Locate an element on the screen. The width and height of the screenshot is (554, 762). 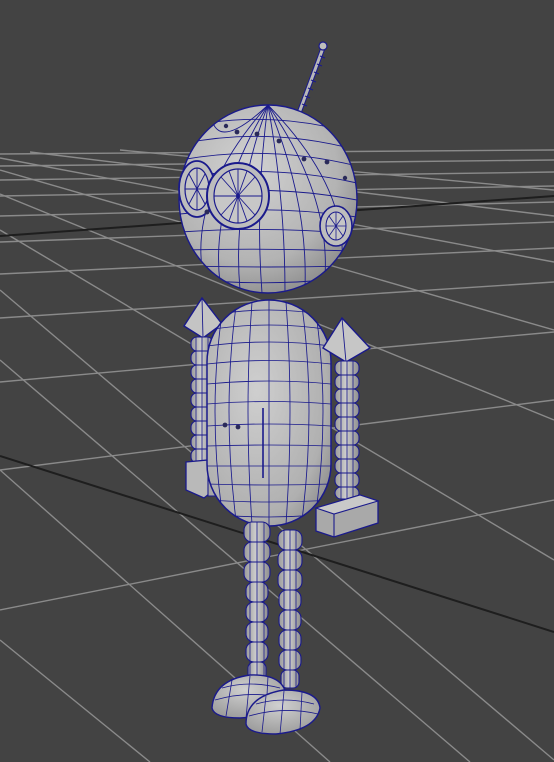
robot-head is located at coordinates (268, 199).